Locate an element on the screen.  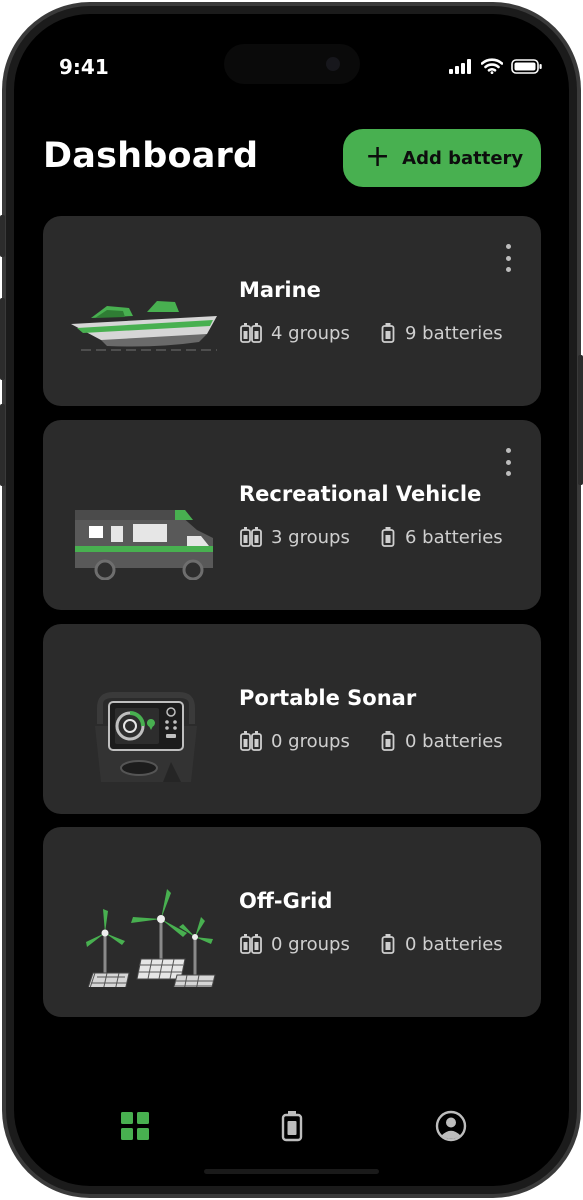
volume-up-button is located at coordinates (2, 339).